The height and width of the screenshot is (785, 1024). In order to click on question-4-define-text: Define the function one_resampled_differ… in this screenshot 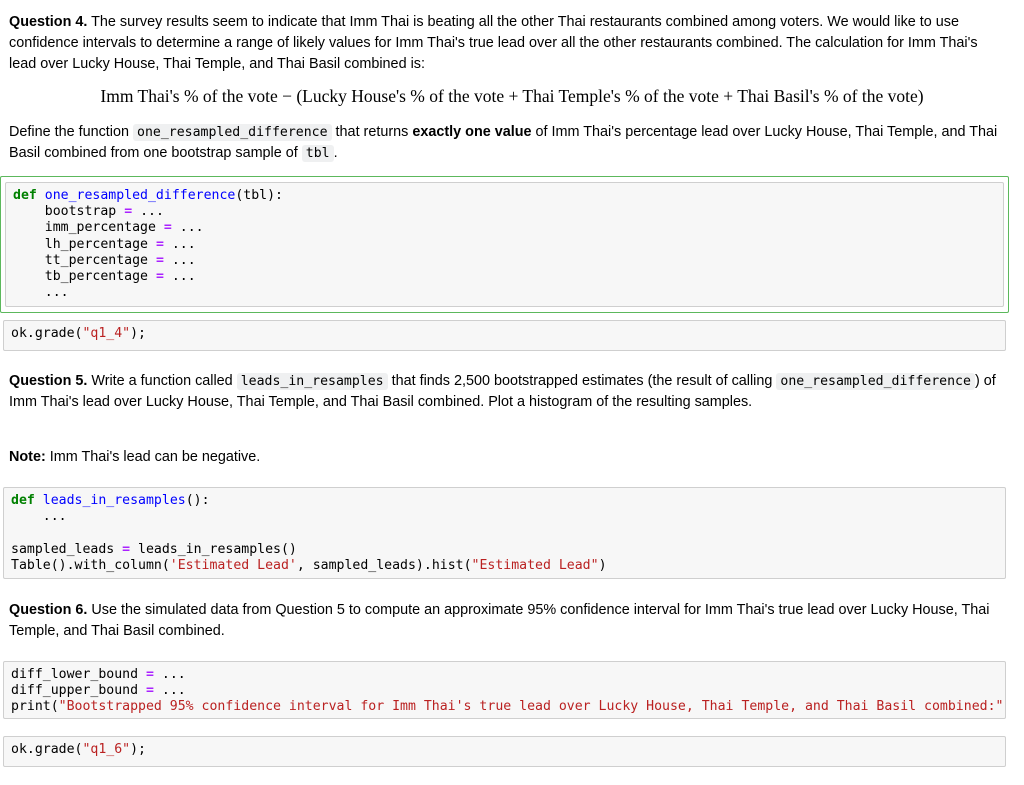, I will do `click(503, 143)`.